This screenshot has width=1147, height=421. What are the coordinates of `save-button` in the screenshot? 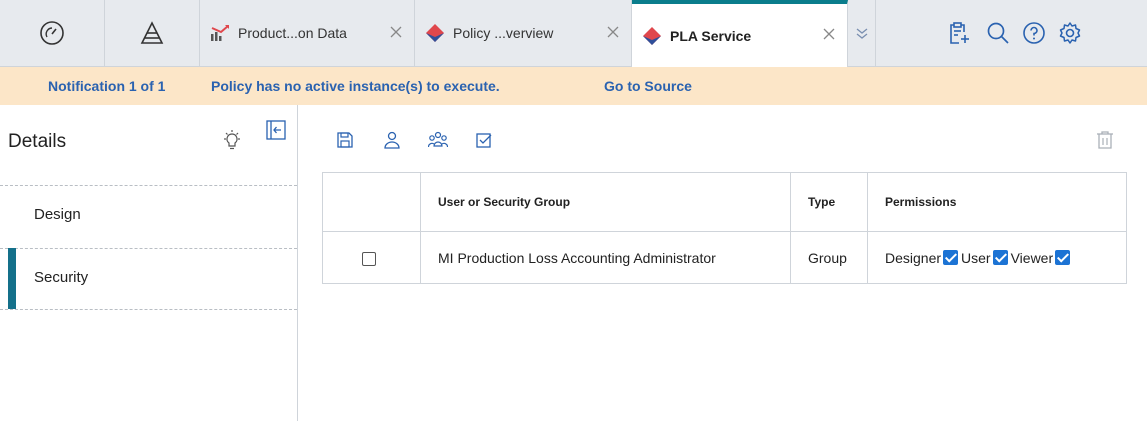 It's located at (345, 140).